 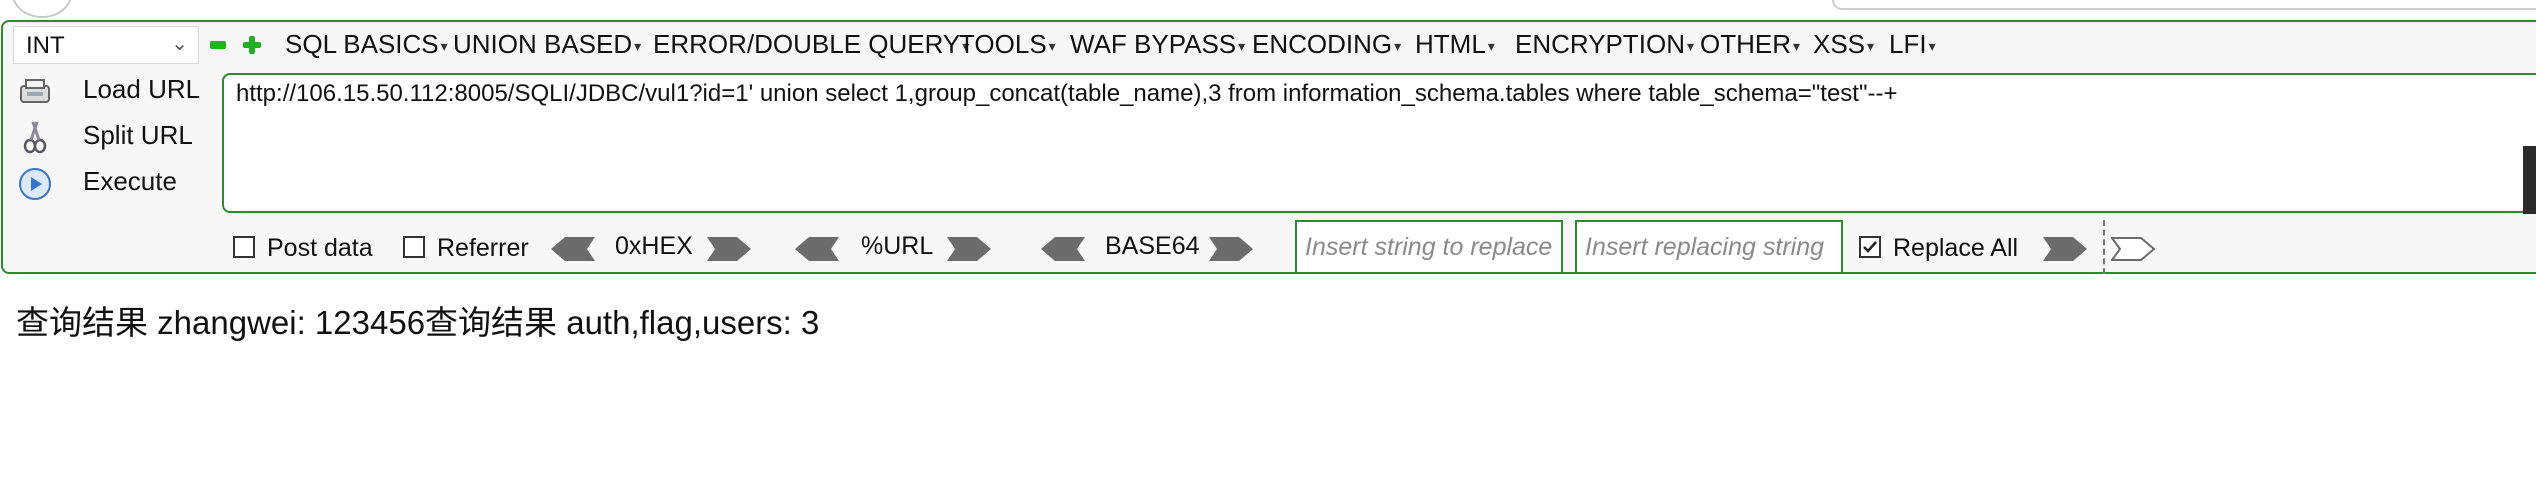 I want to click on browser-back-button-edge, so click(x=42, y=9).